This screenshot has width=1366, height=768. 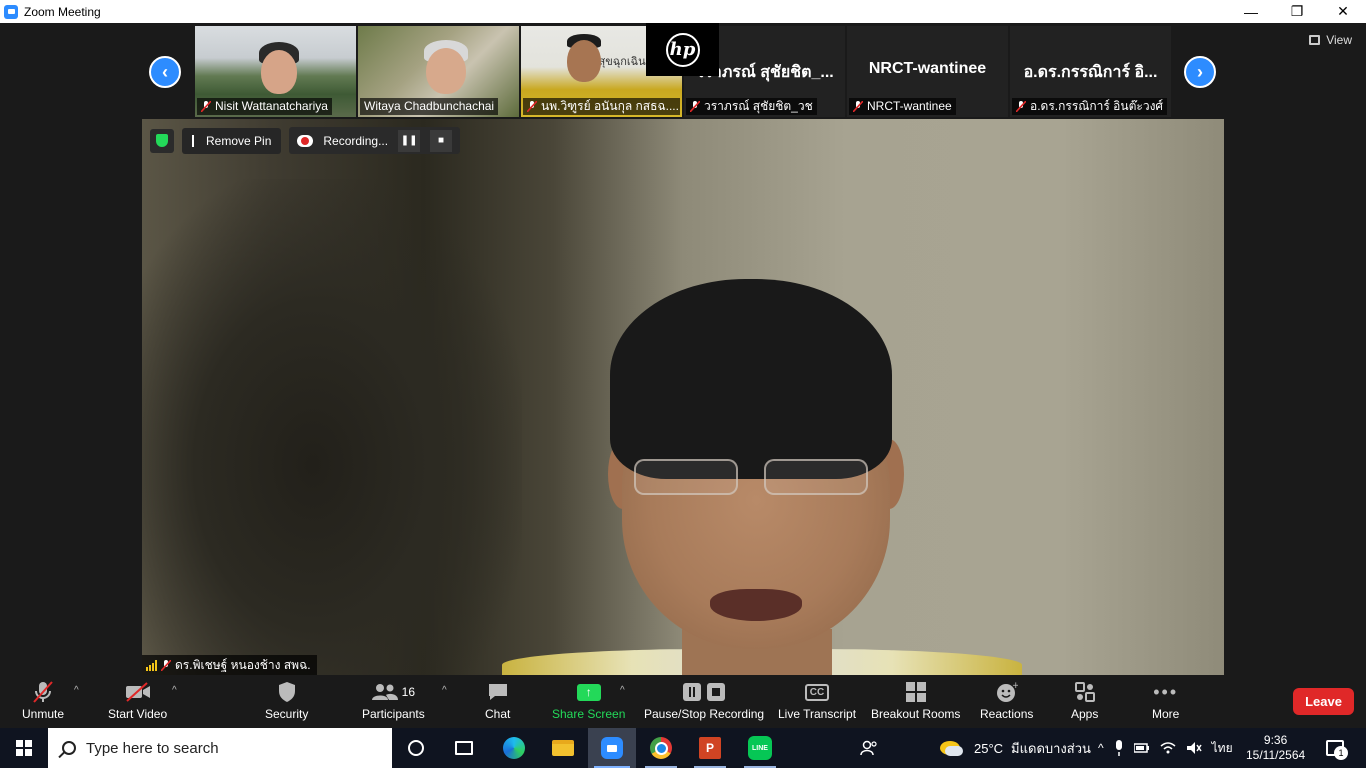 What do you see at coordinates (1297, 11) in the screenshot?
I see `restore-button: ❐` at bounding box center [1297, 11].